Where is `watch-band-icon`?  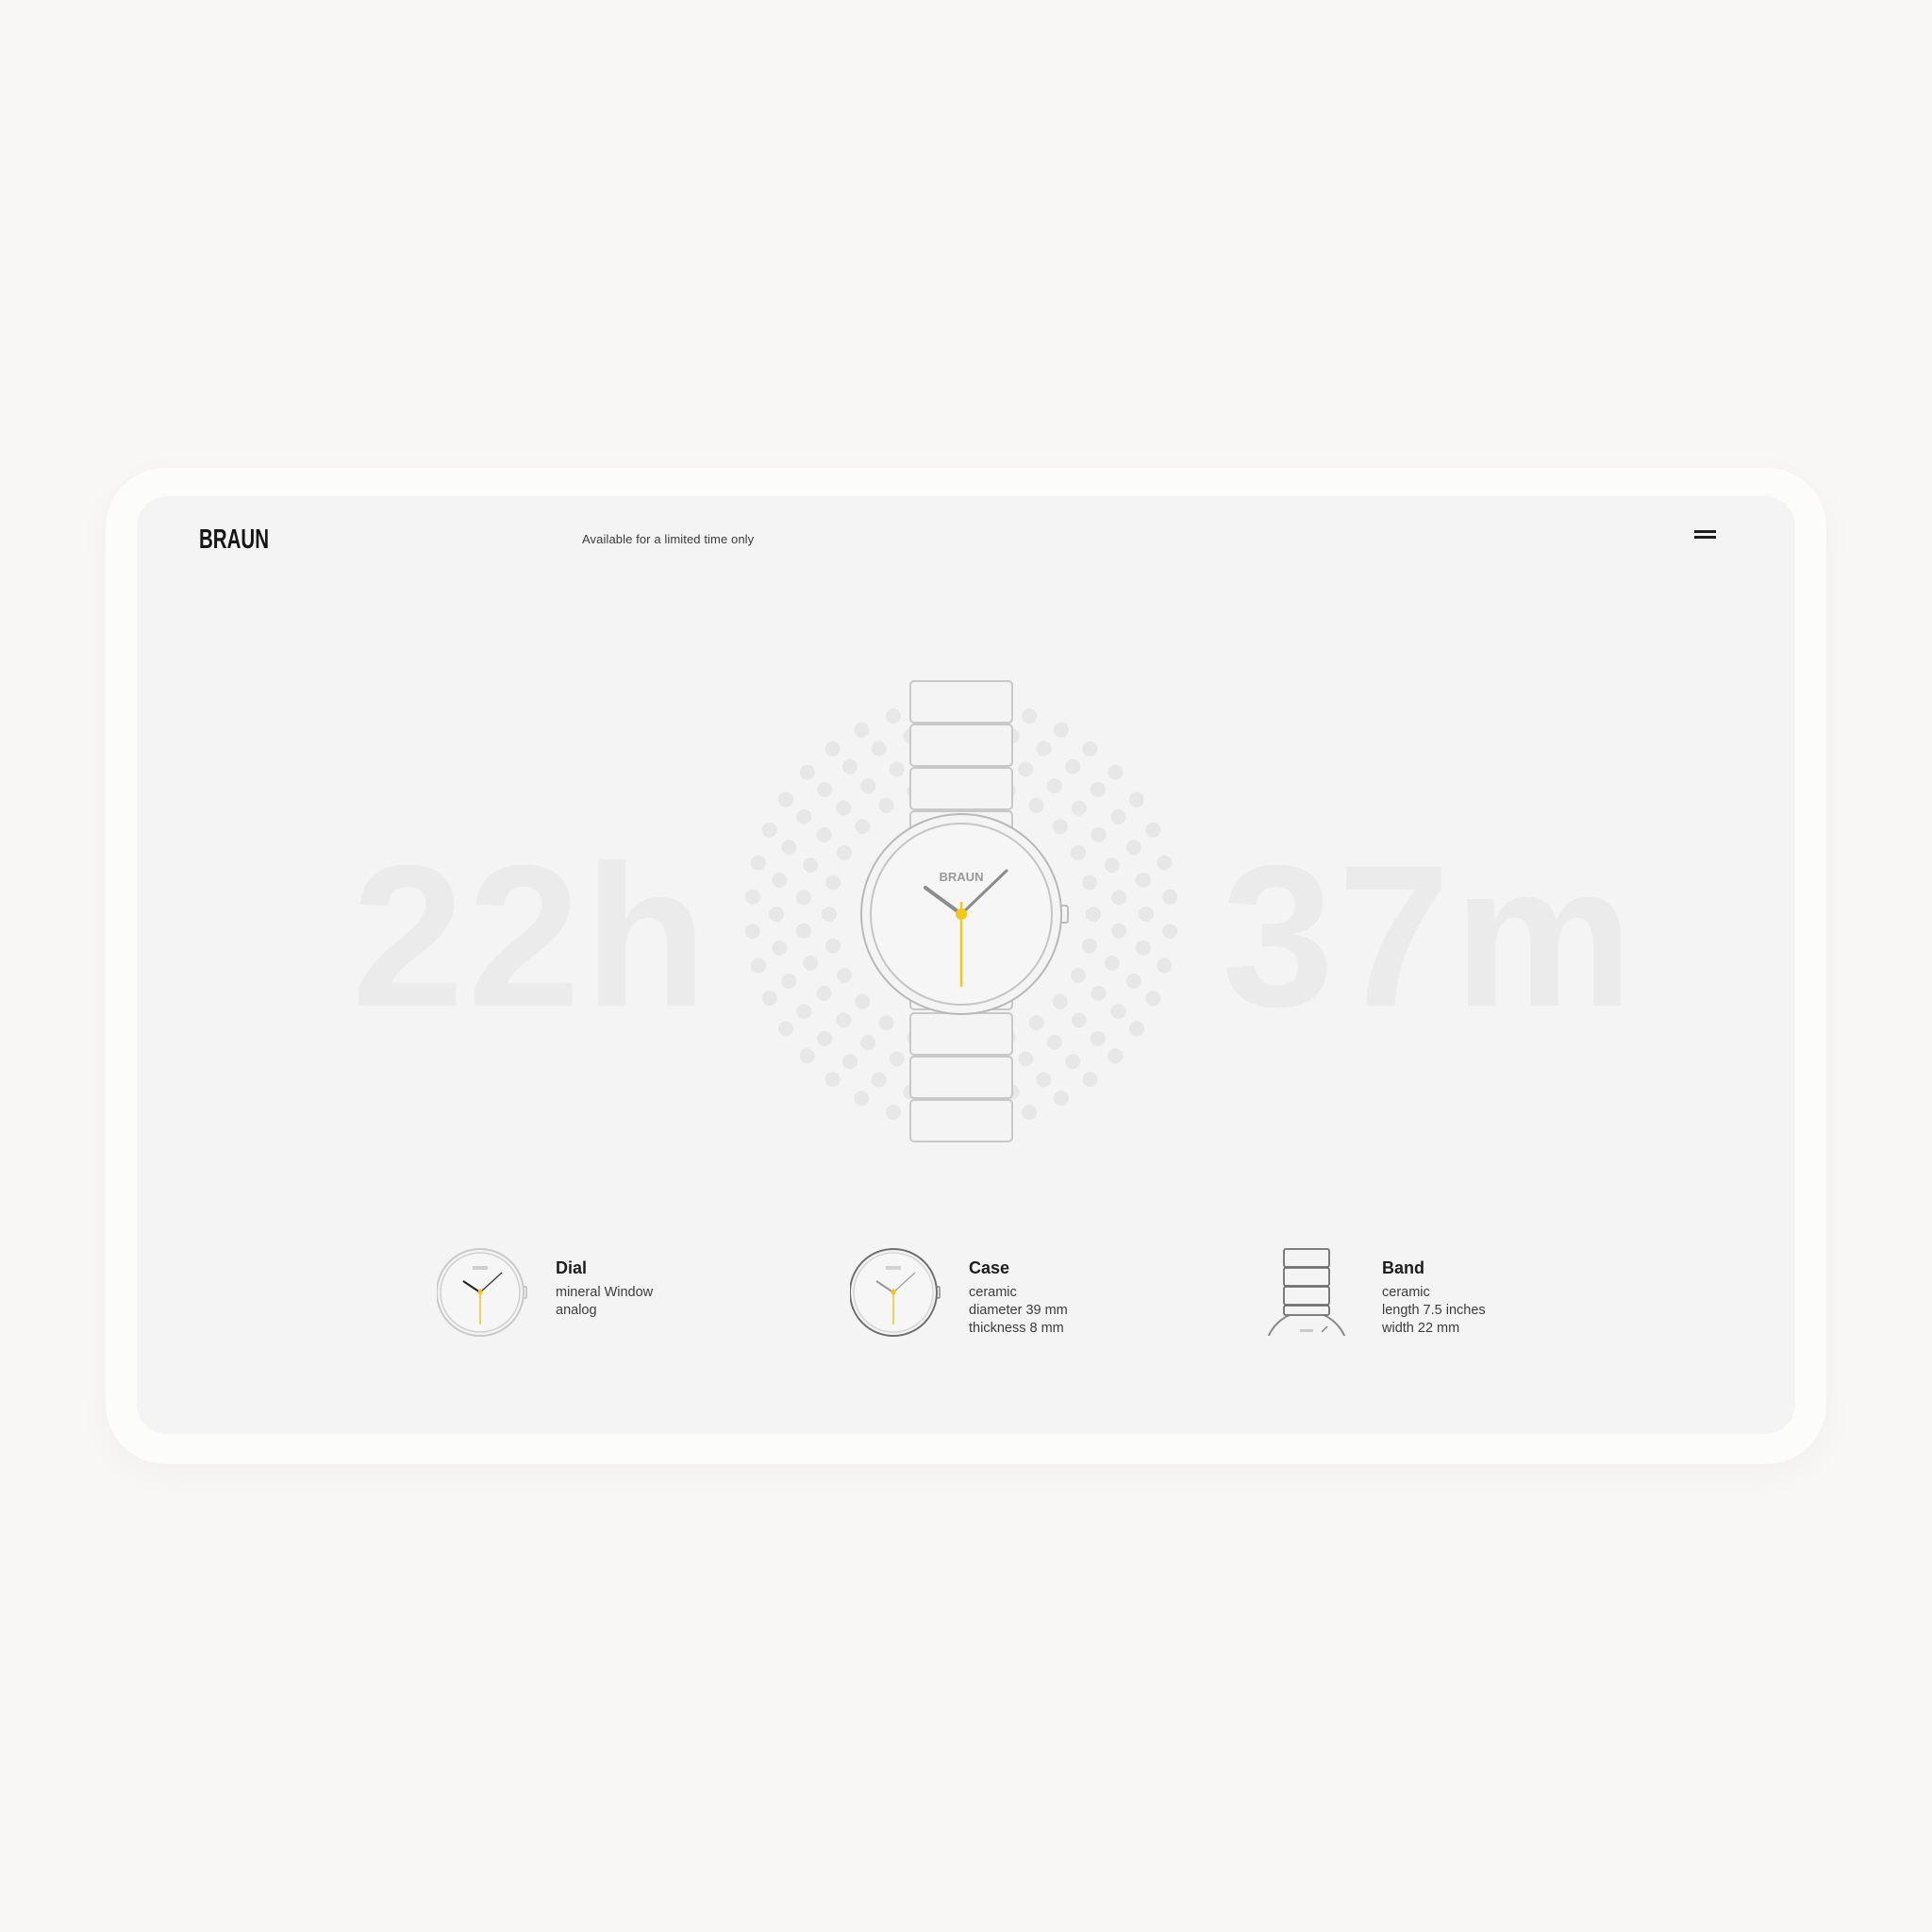
watch-band-icon is located at coordinates (1307, 1292).